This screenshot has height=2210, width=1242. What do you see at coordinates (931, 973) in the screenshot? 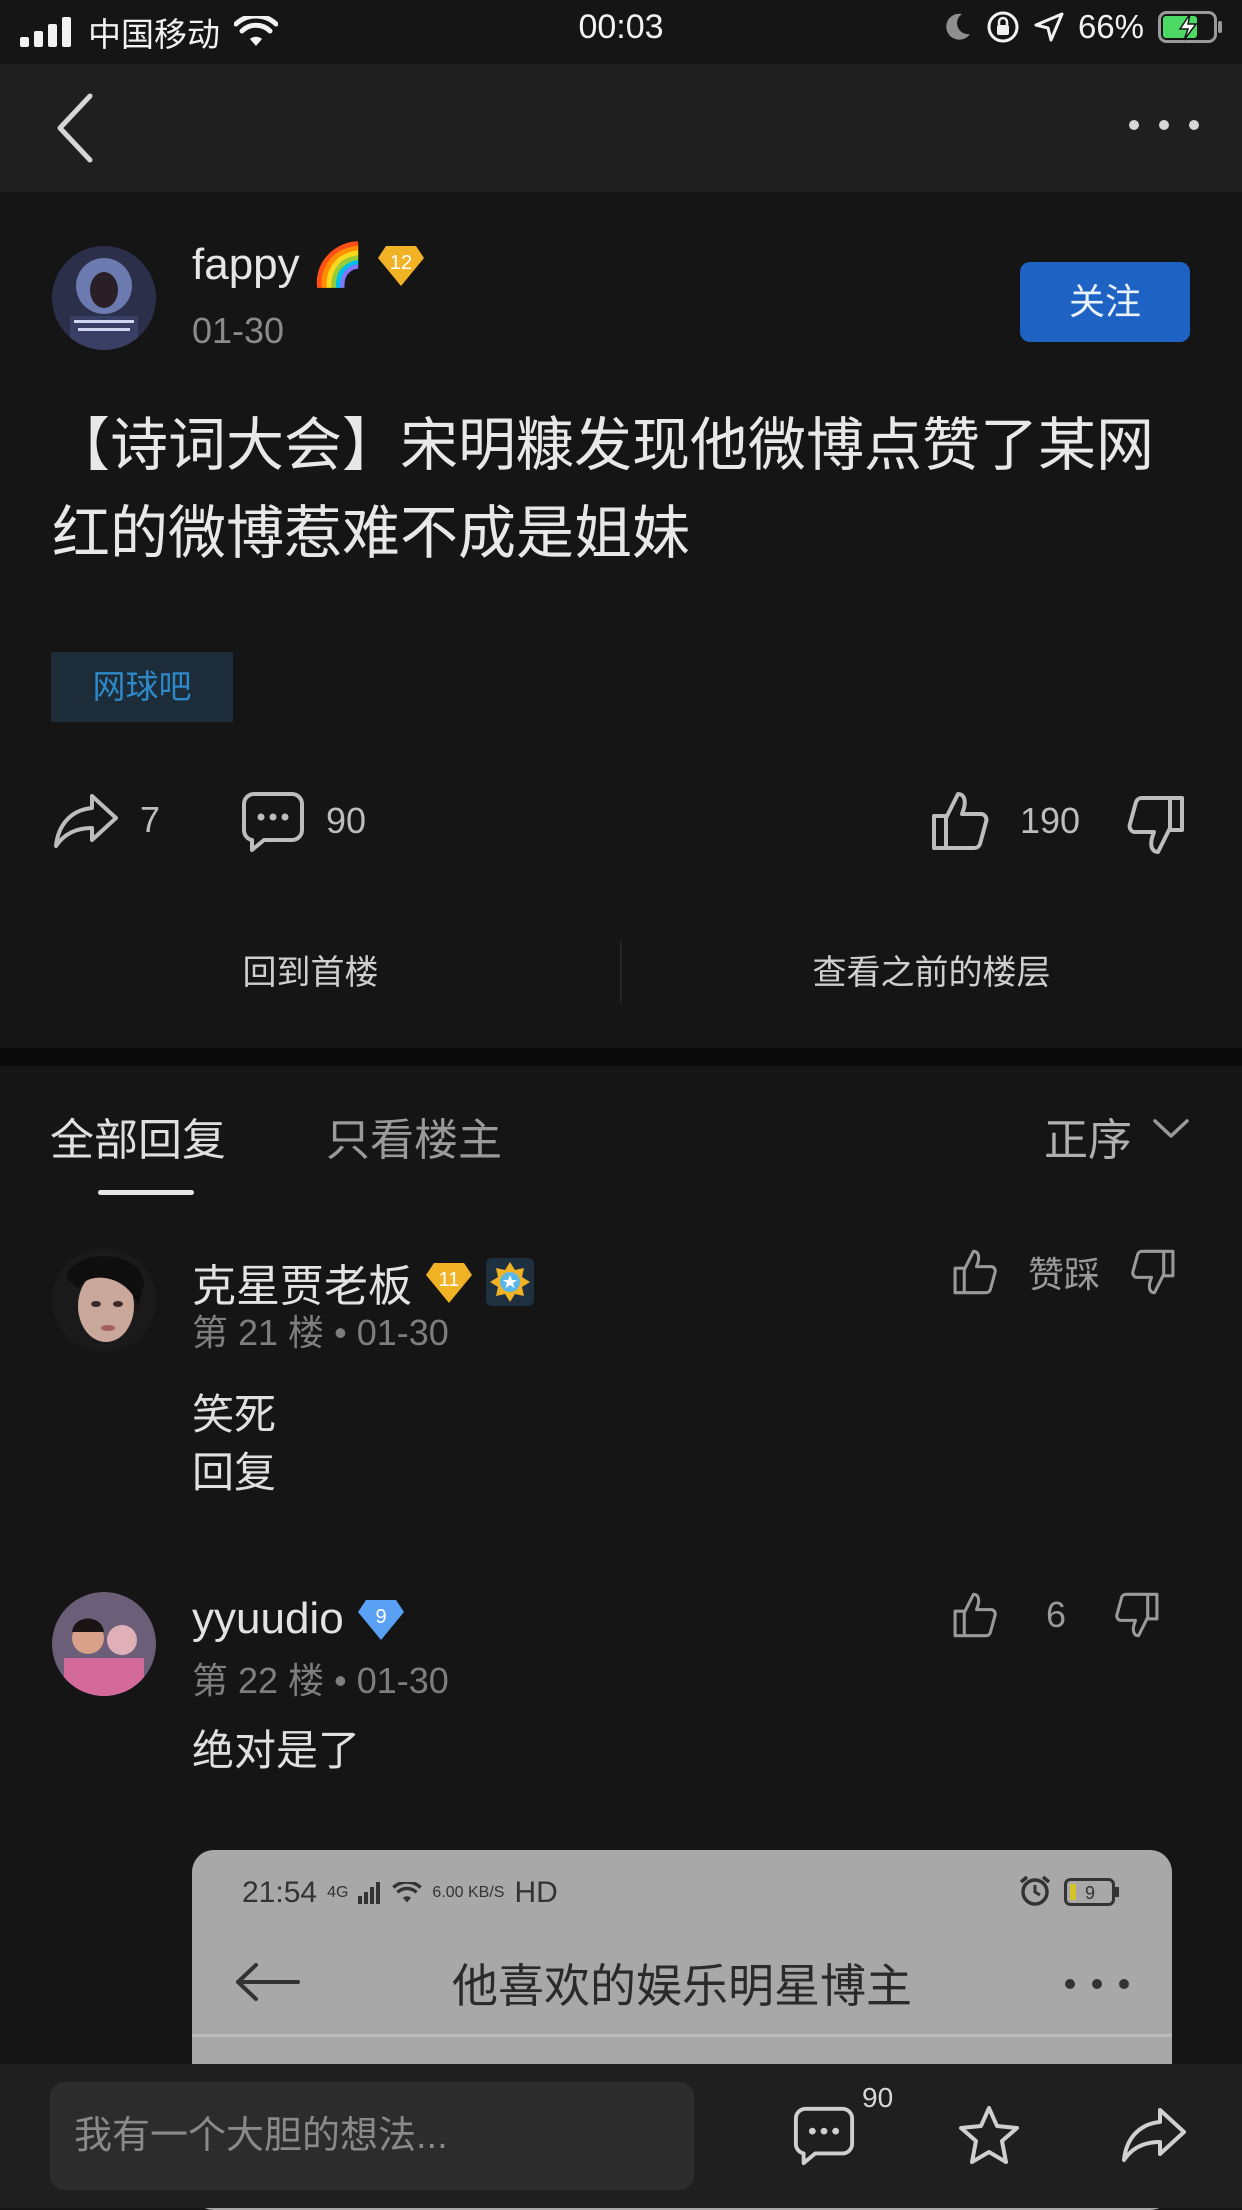
I see `view-previous-floors-link: 查看之前的楼层` at bounding box center [931, 973].